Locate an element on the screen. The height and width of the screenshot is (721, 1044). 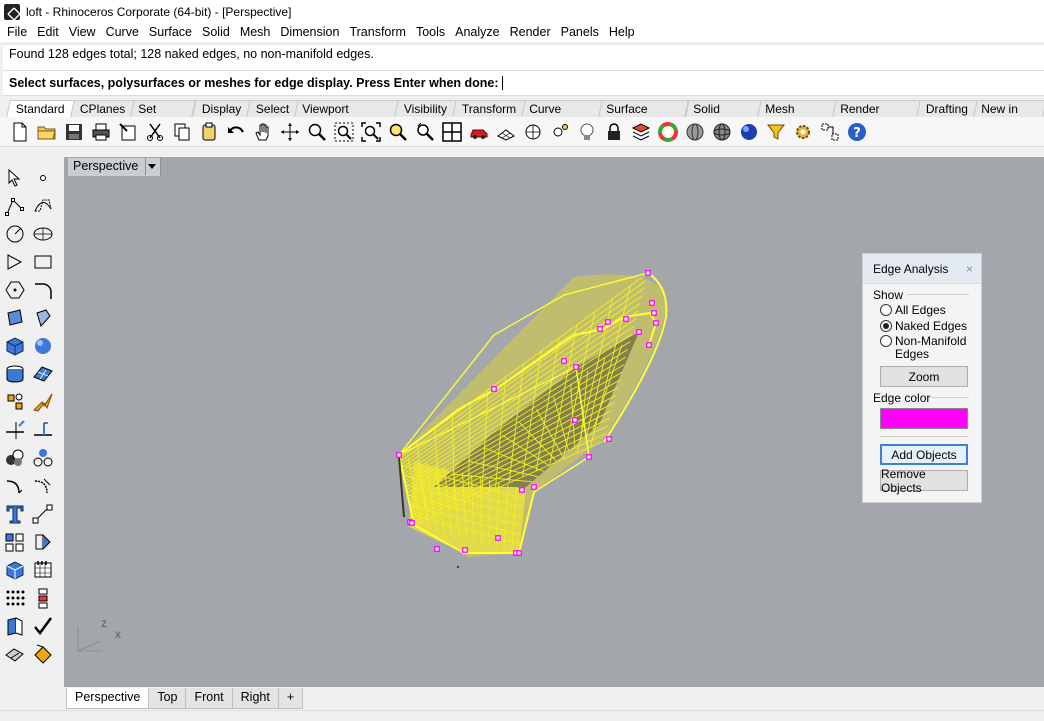
zoom-extents-icon is located at coordinates (371, 132).